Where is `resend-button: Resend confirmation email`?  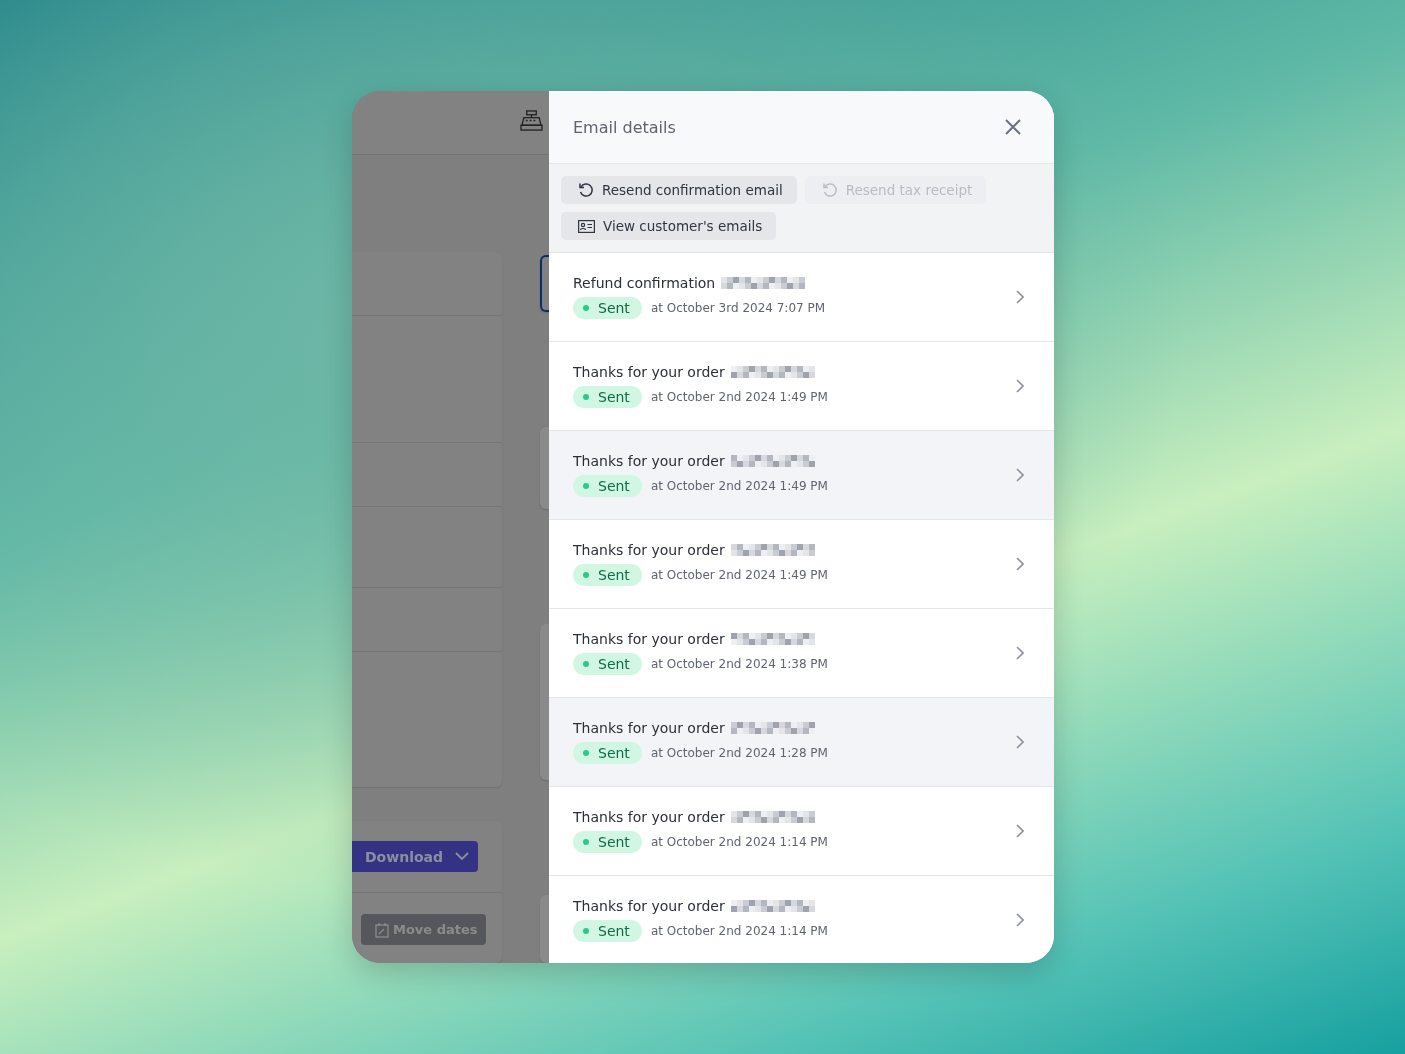 resend-button: Resend confirmation email is located at coordinates (679, 190).